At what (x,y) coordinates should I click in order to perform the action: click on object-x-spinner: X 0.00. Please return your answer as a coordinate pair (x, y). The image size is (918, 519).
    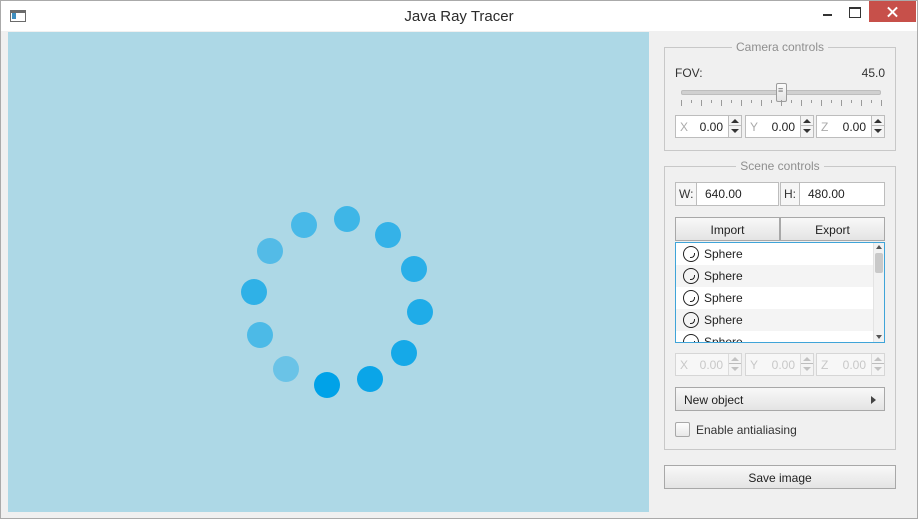
    Looking at the image, I should click on (708, 364).